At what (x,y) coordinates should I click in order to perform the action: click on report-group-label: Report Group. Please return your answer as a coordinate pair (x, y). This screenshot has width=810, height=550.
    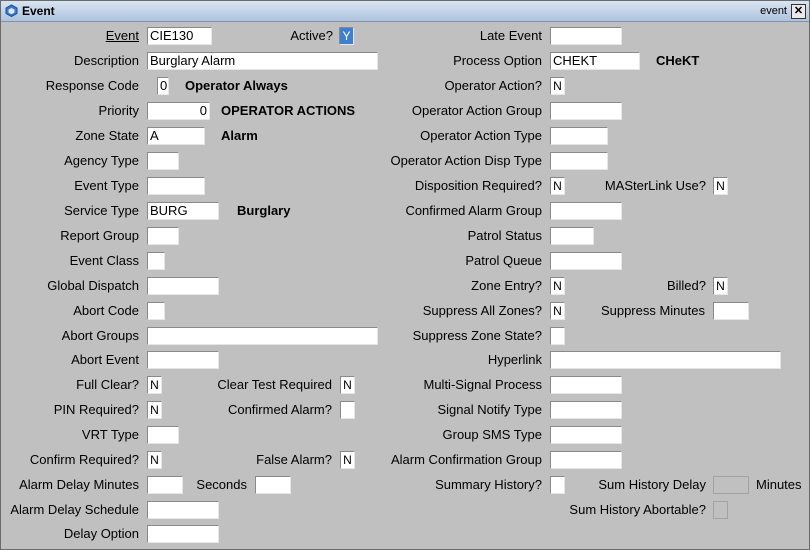
    Looking at the image, I should click on (99, 235).